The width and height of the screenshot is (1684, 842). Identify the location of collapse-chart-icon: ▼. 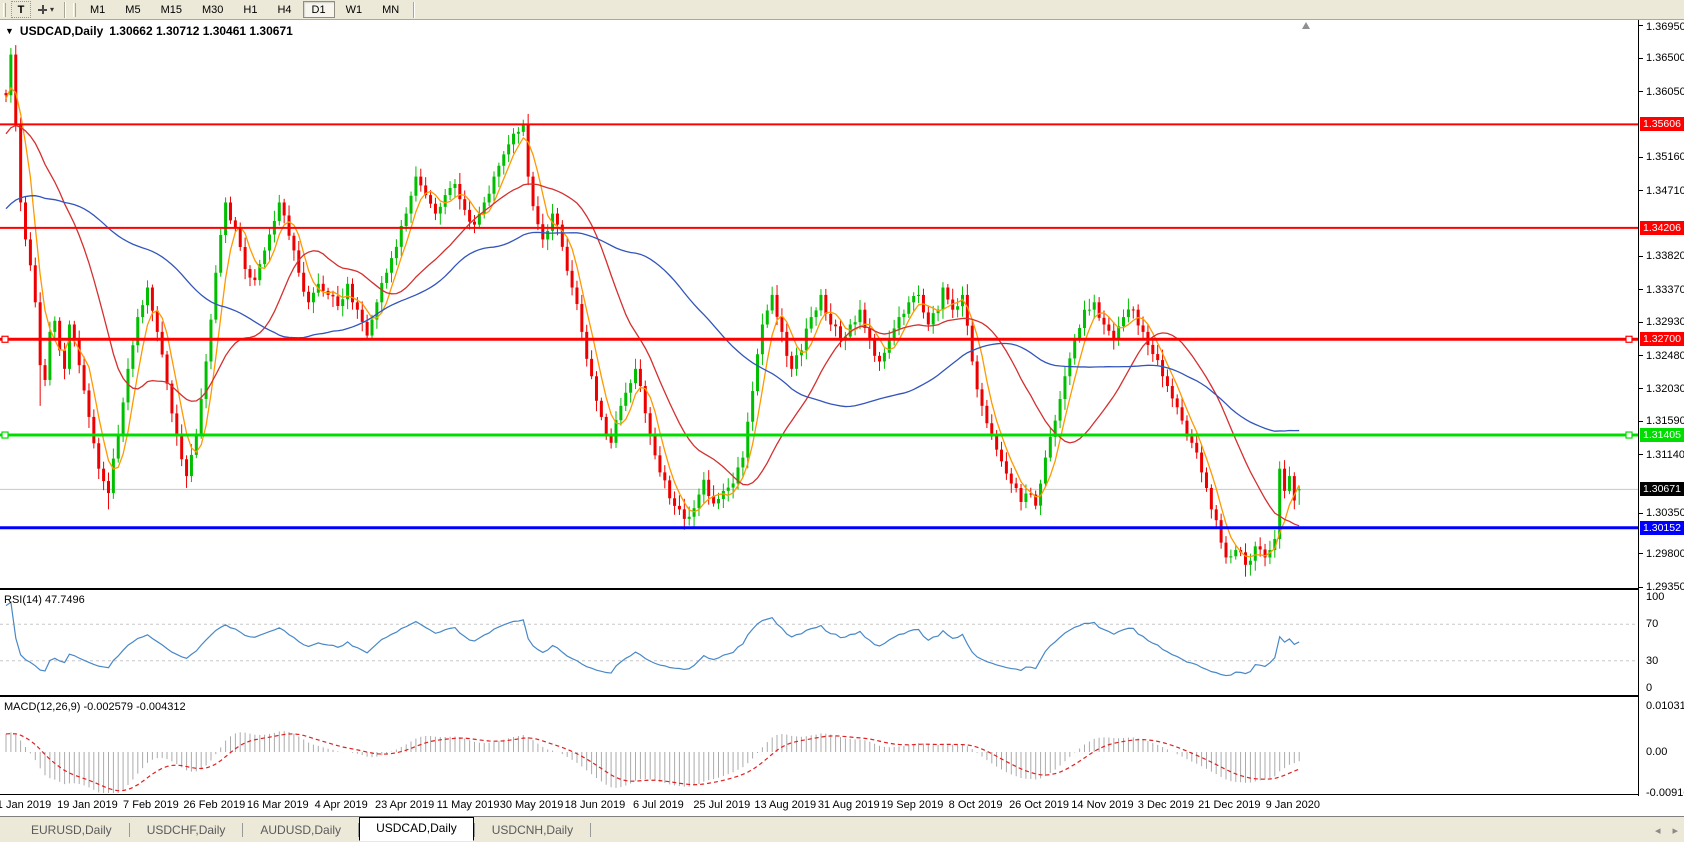
(9, 31).